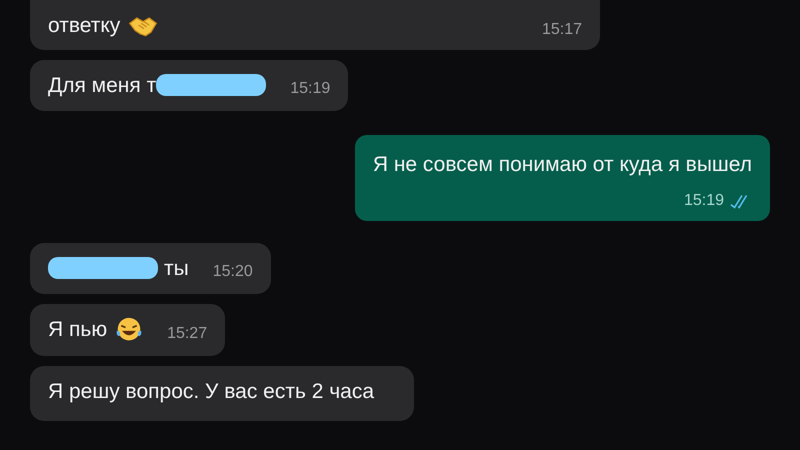  I want to click on message-text: Я не совсем понимаю от куда я вышел, so click(562, 165).